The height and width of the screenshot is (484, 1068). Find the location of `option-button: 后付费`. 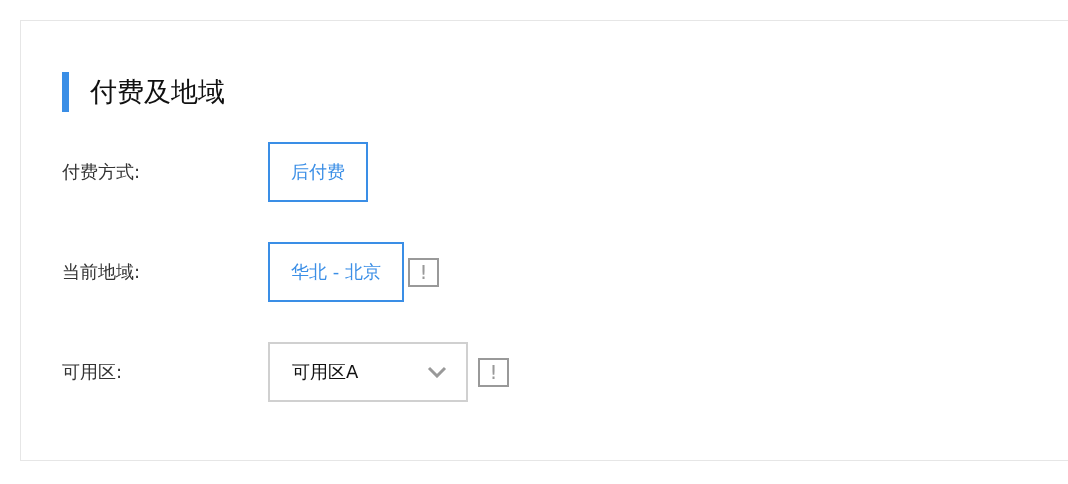

option-button: 后付费 is located at coordinates (318, 172).